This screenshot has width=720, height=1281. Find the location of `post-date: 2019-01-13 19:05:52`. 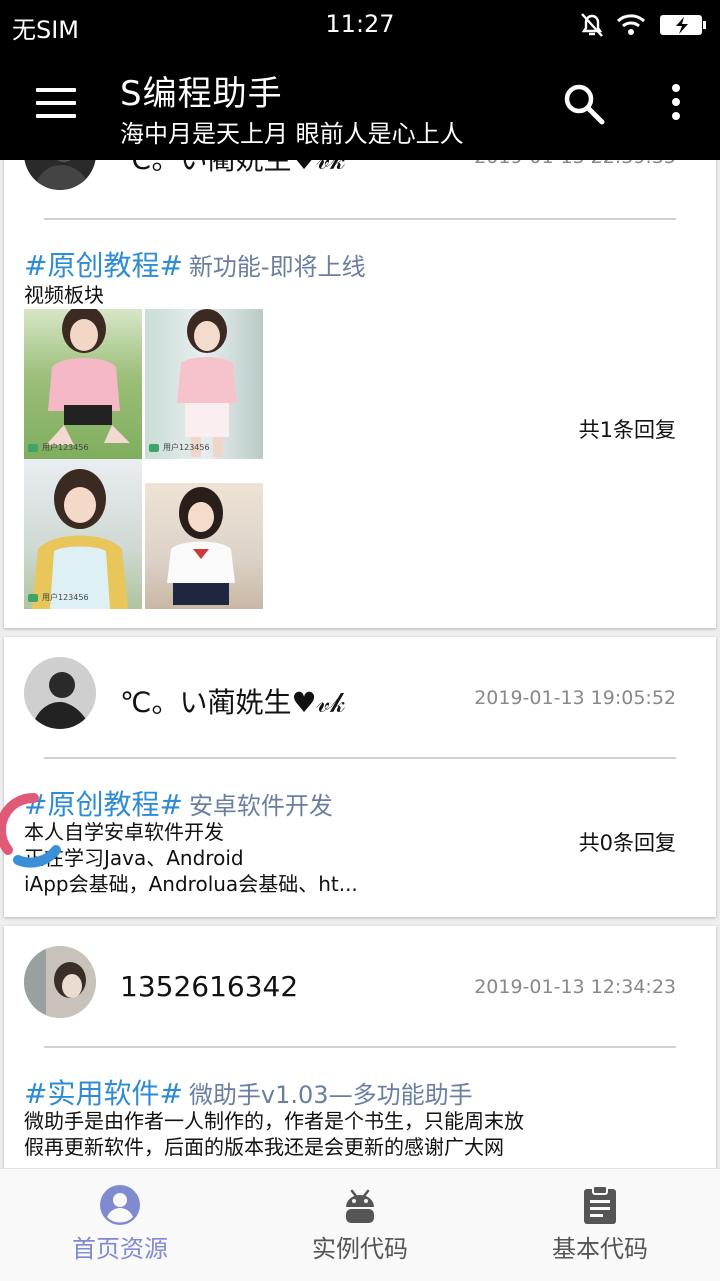

post-date: 2019-01-13 19:05:52 is located at coordinates (575, 698).